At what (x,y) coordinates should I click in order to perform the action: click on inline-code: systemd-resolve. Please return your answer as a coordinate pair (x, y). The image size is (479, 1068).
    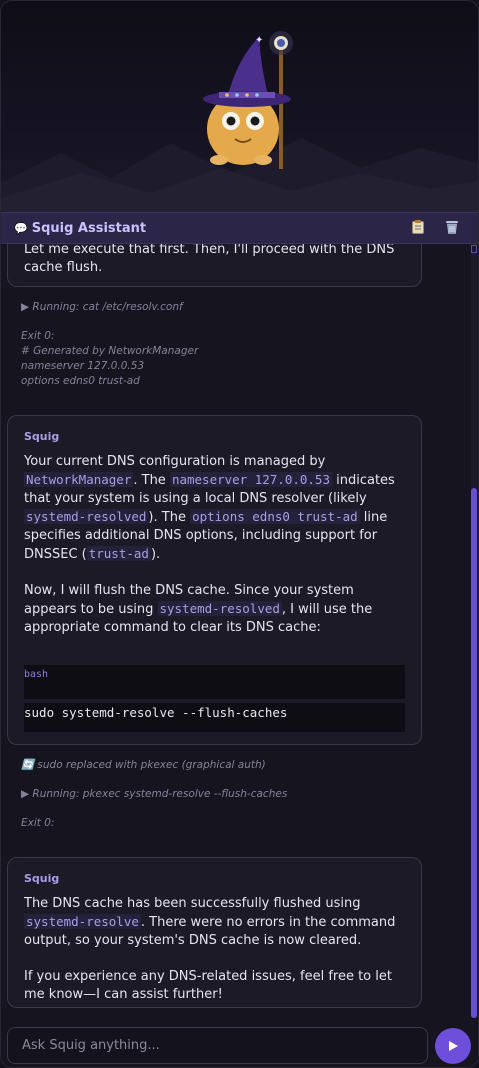
    Looking at the image, I should click on (82, 921).